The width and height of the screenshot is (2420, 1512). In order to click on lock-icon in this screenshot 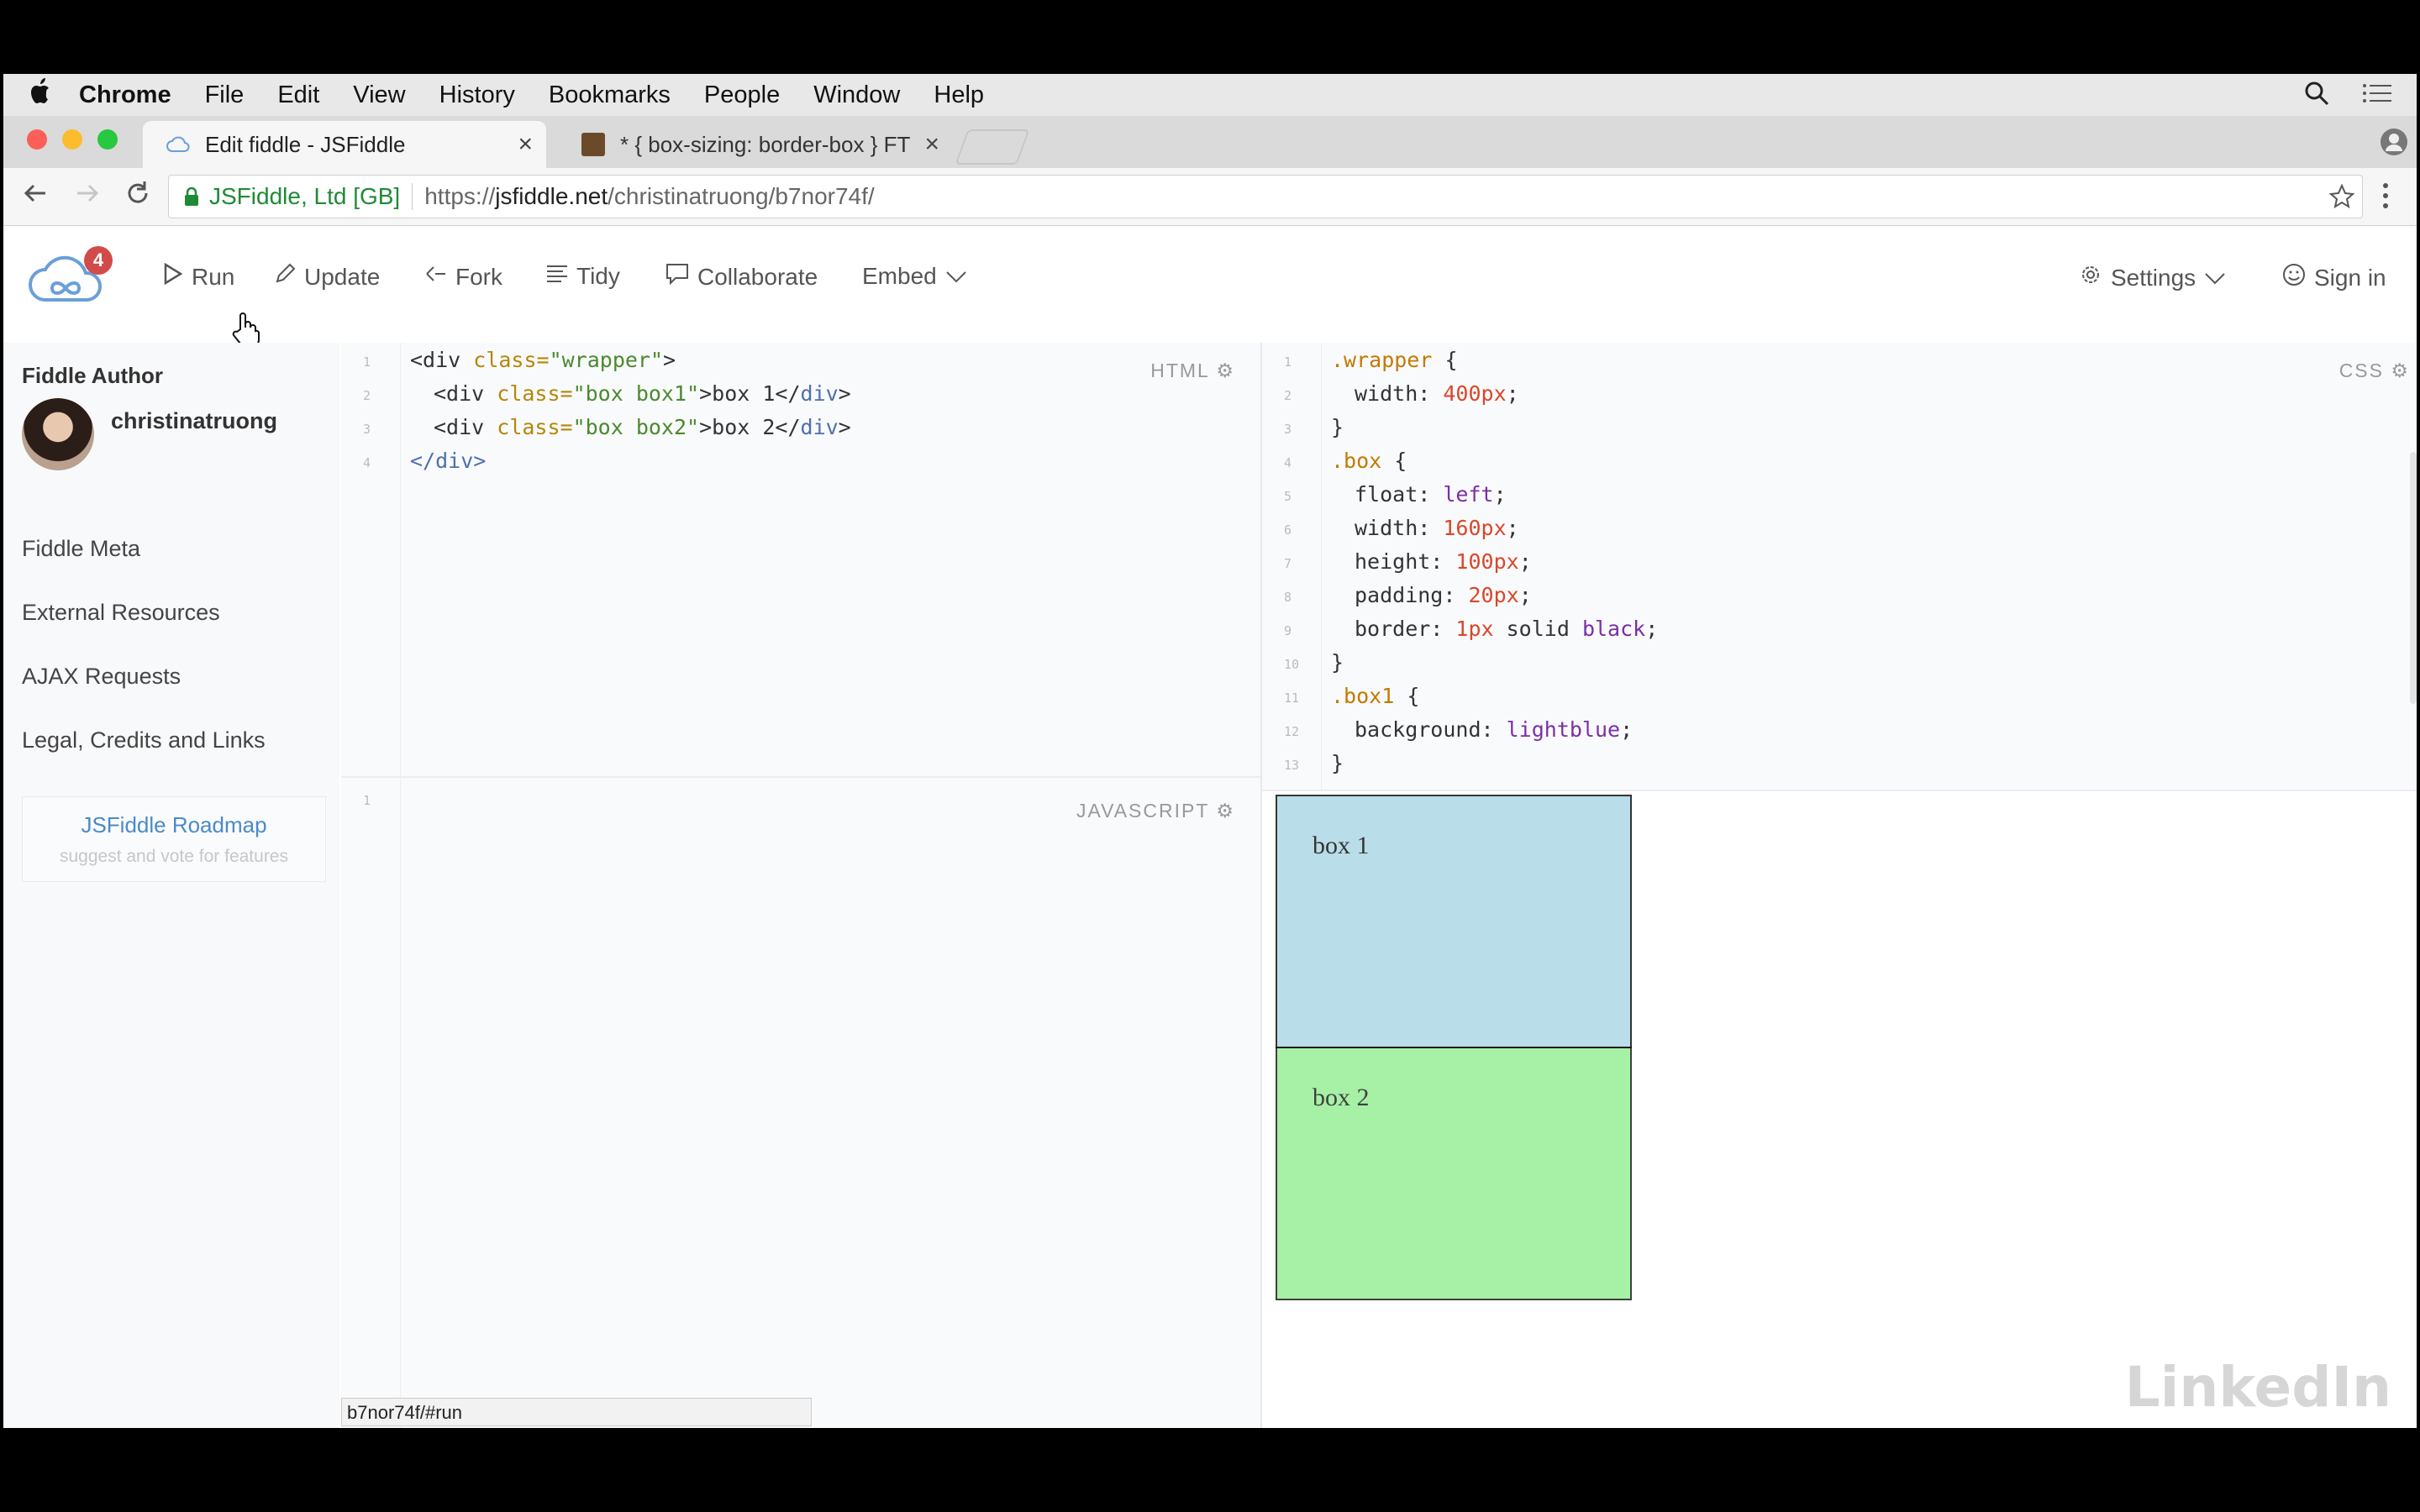, I will do `click(191, 199)`.